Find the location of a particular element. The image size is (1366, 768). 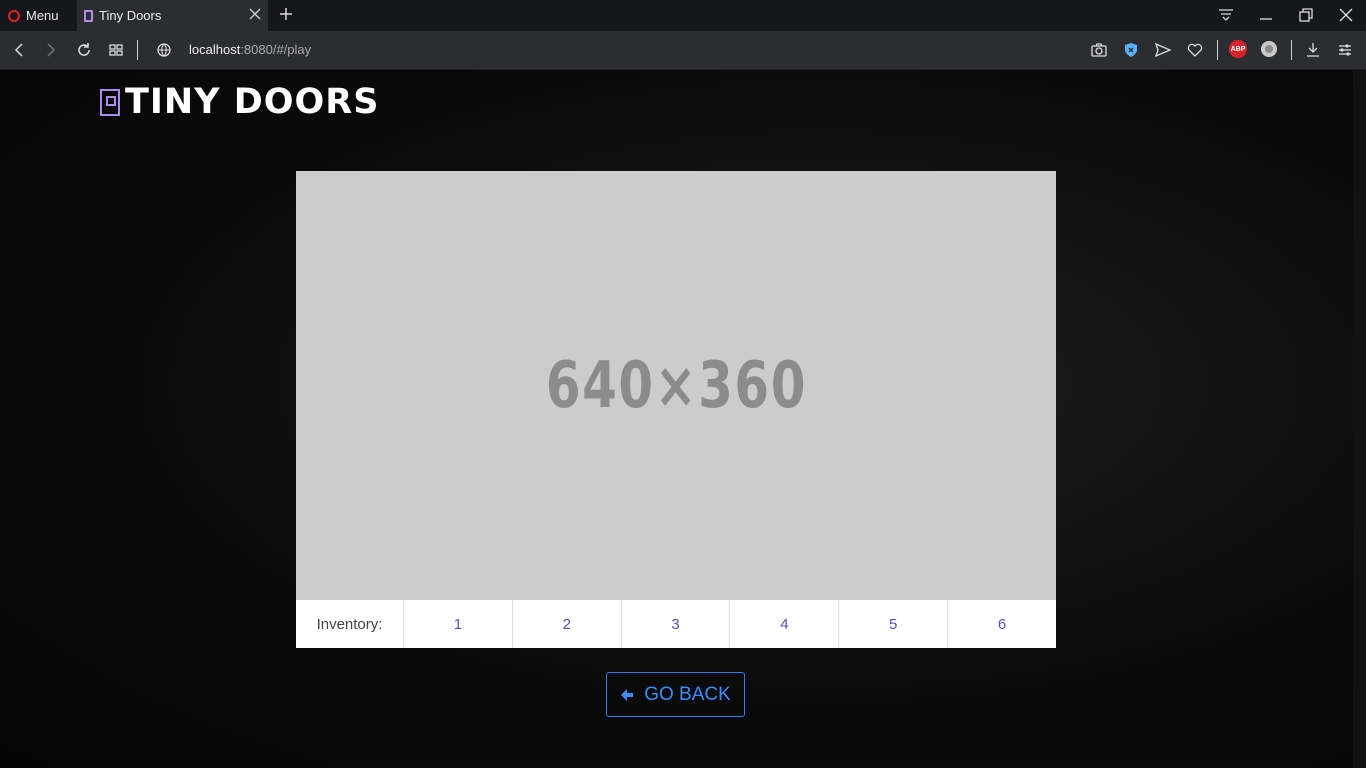

send-icon is located at coordinates (1163, 50).